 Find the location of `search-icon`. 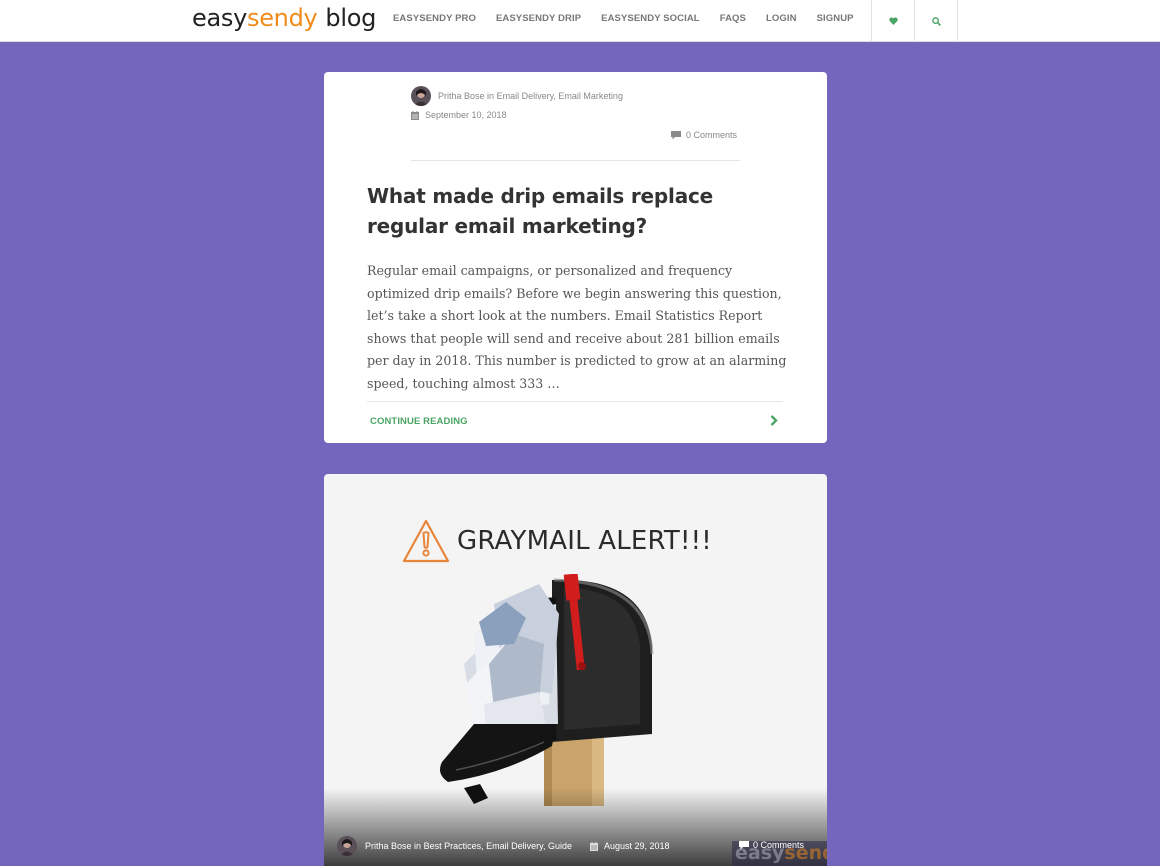

search-icon is located at coordinates (936, 21).